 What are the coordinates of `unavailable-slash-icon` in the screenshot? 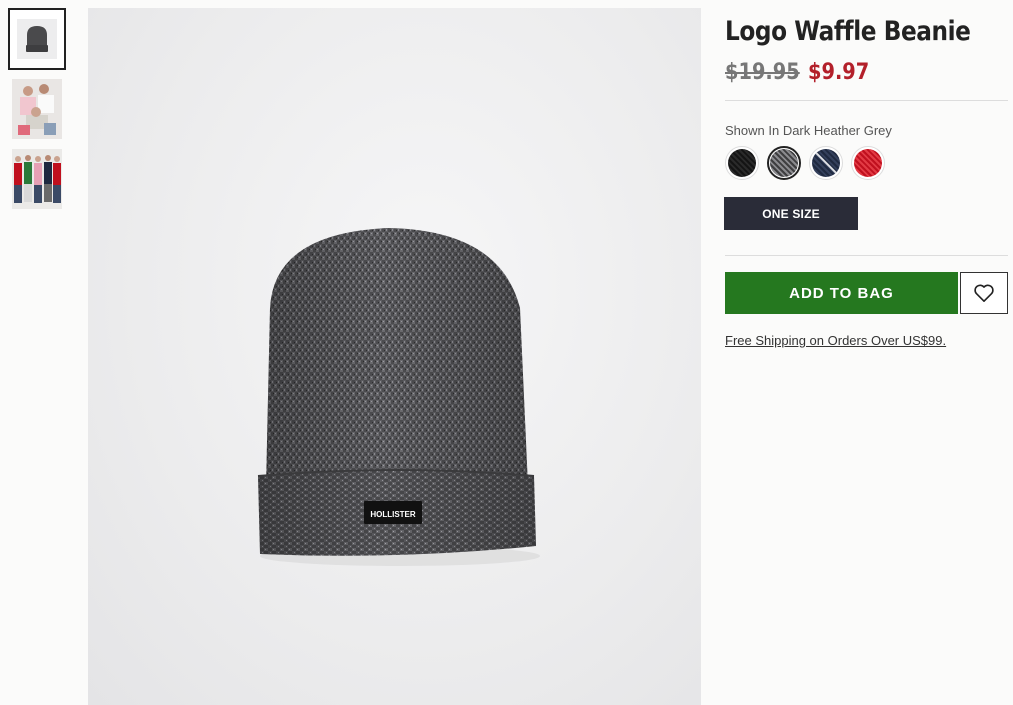 It's located at (827, 164).